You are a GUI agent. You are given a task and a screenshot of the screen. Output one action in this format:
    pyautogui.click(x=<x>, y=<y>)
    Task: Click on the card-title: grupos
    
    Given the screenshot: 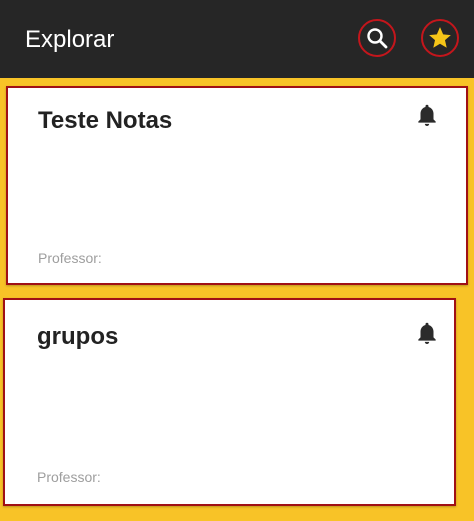 What is the action you would take?
    pyautogui.click(x=78, y=336)
    